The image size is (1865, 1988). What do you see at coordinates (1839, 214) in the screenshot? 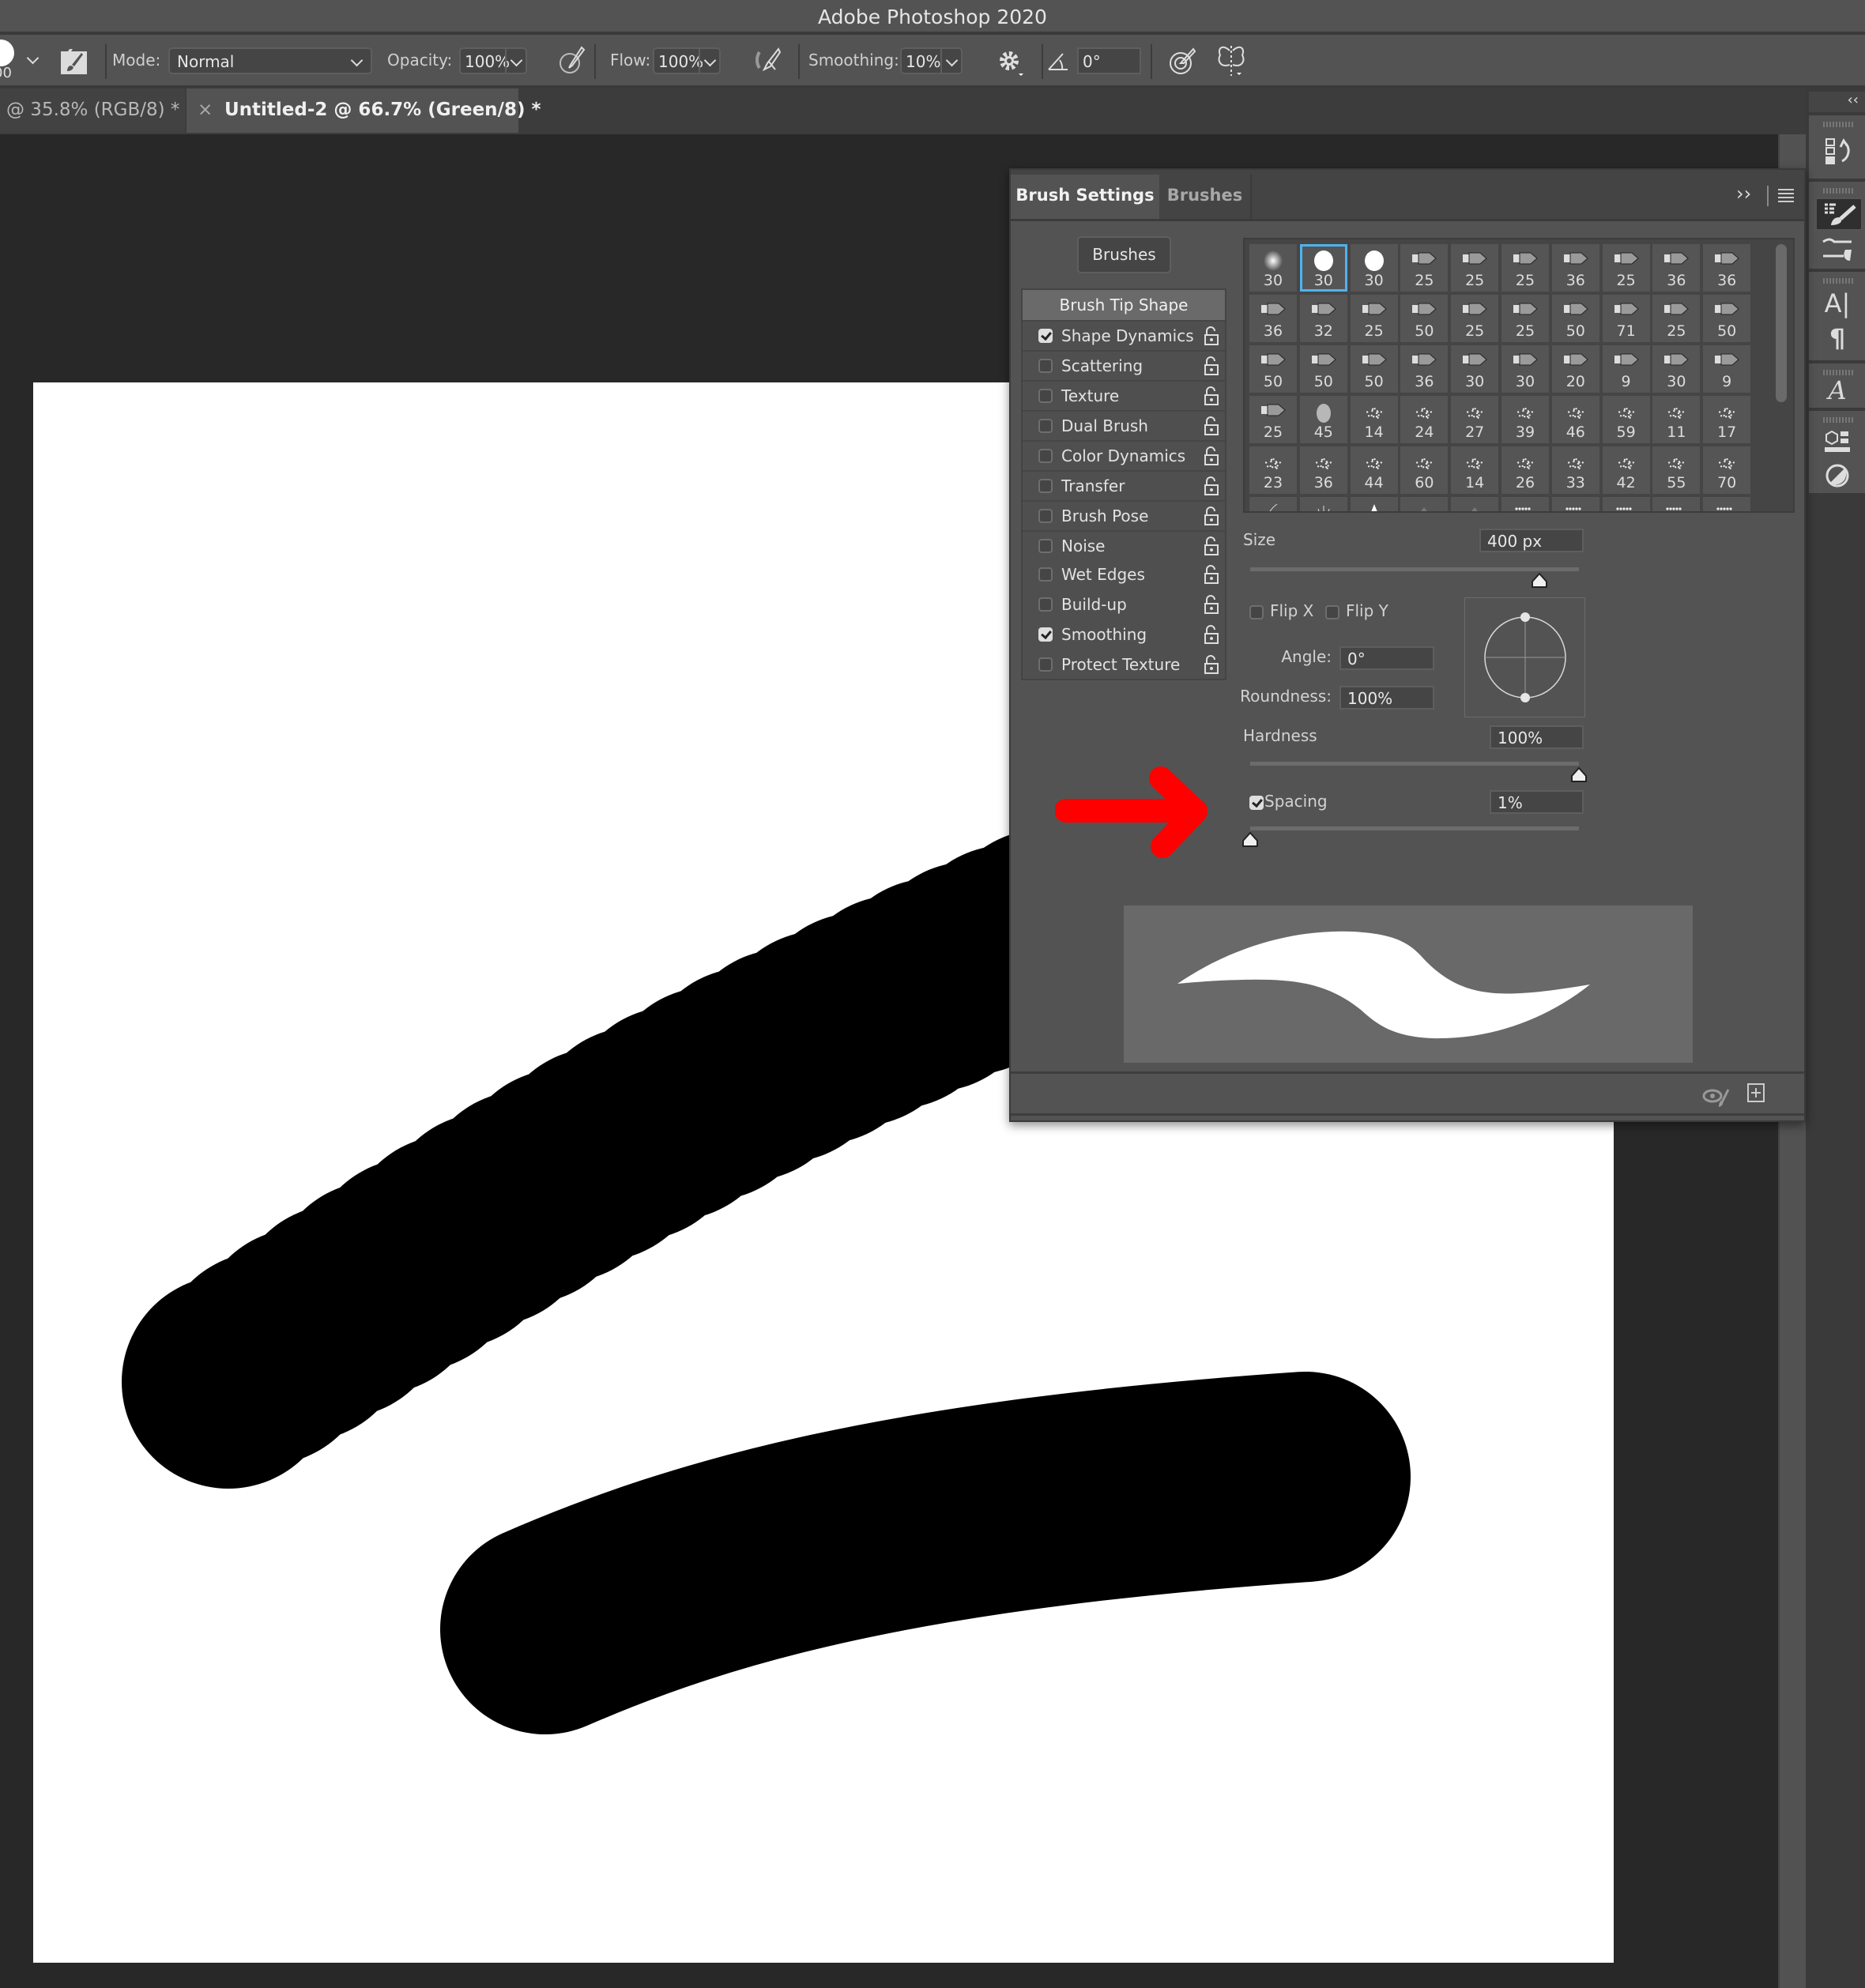
I see `brush-settings-panel-button` at bounding box center [1839, 214].